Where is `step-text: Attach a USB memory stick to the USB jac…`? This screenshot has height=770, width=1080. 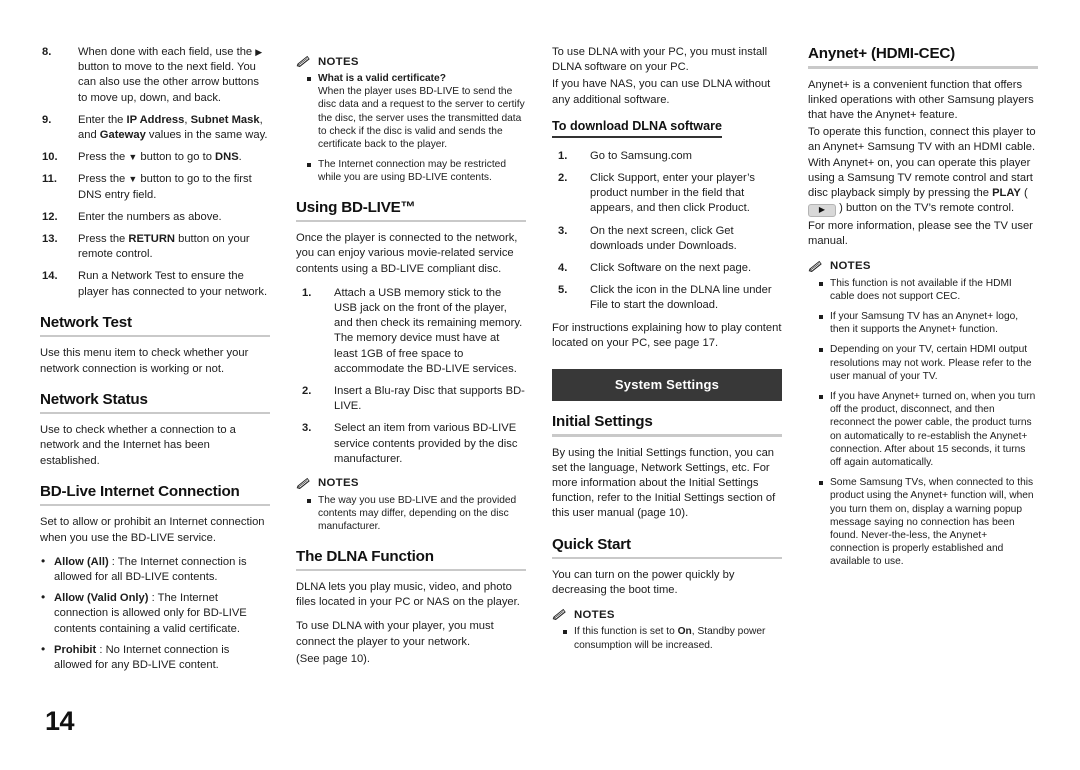
step-text: Attach a USB memory stick to the USB jac… is located at coordinates (428, 330).